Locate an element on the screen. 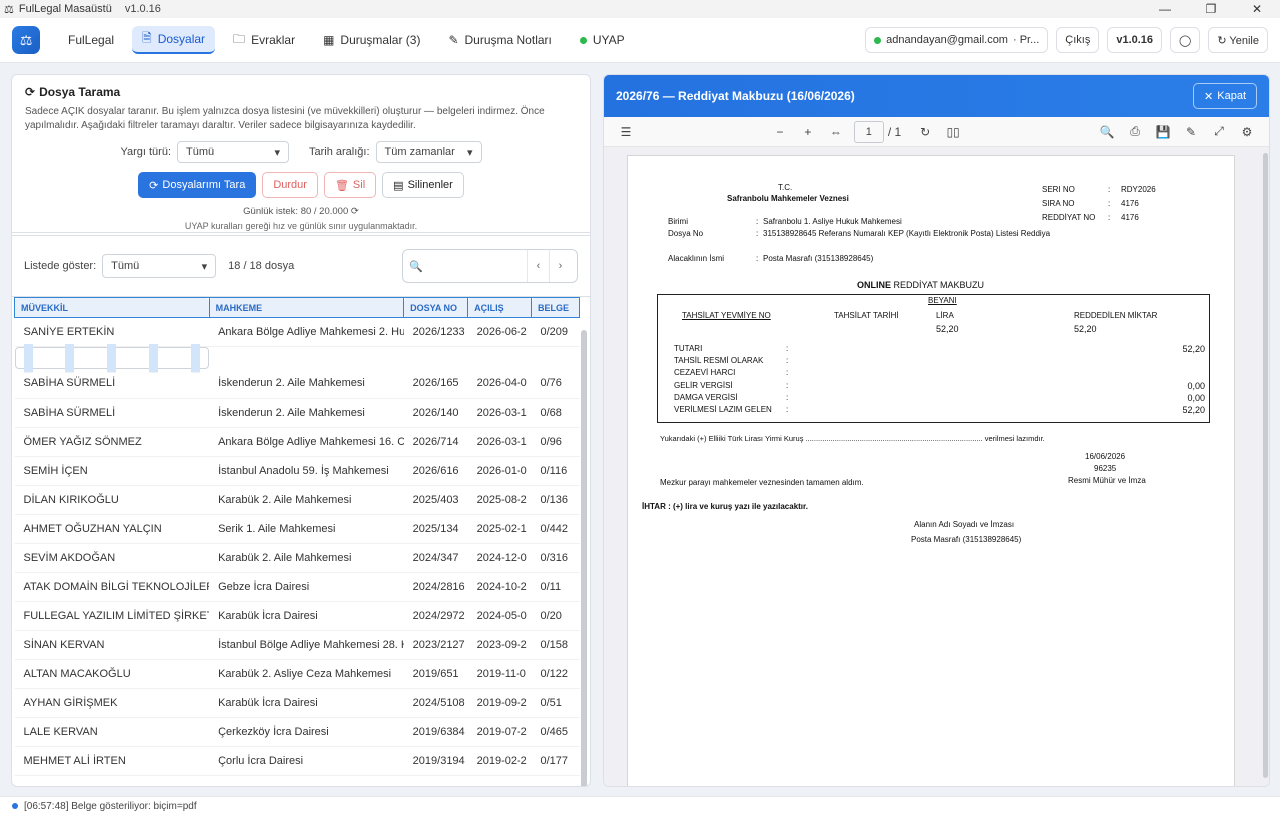 The width and height of the screenshot is (1280, 815). court-type-label: Yargı türü: is located at coordinates (145, 152).